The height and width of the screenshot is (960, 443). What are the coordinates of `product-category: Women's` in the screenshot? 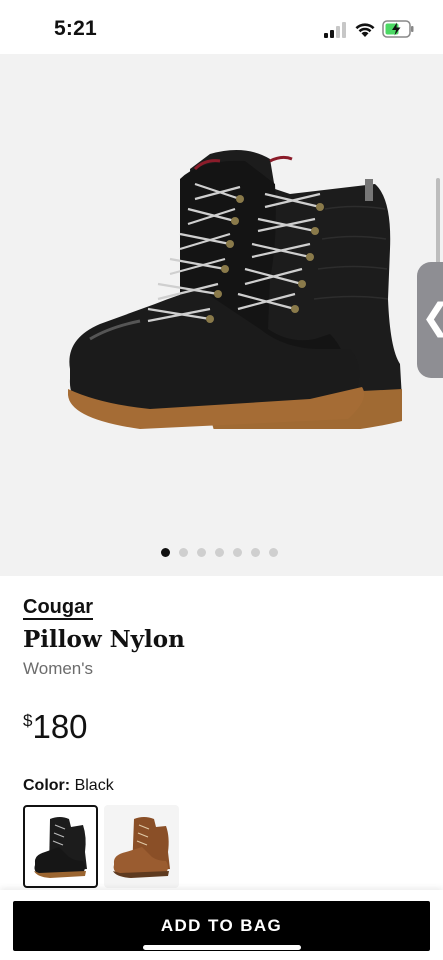 It's located at (58, 668).